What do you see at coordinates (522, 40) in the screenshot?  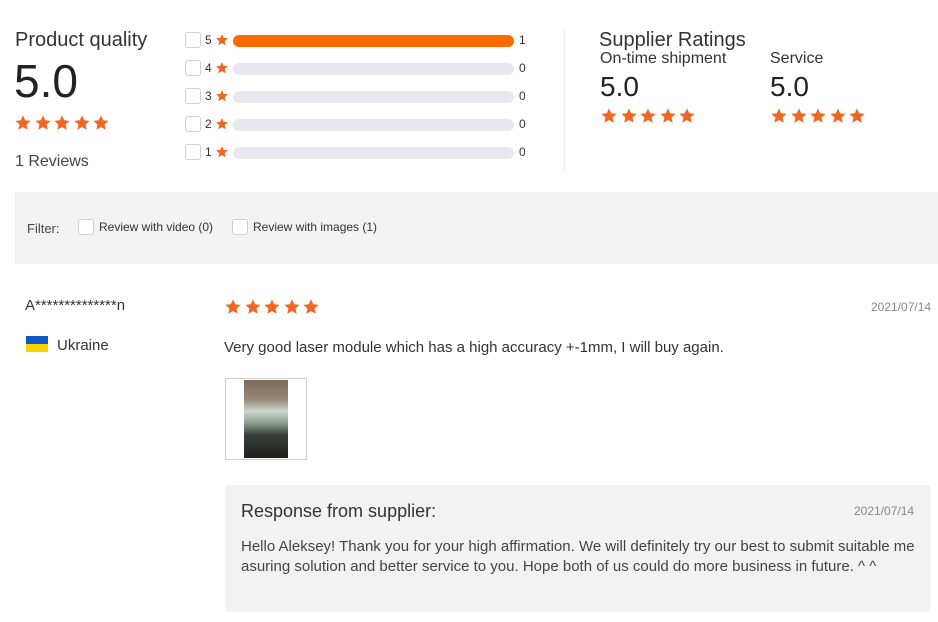 I see `rating-count: 1` at bounding box center [522, 40].